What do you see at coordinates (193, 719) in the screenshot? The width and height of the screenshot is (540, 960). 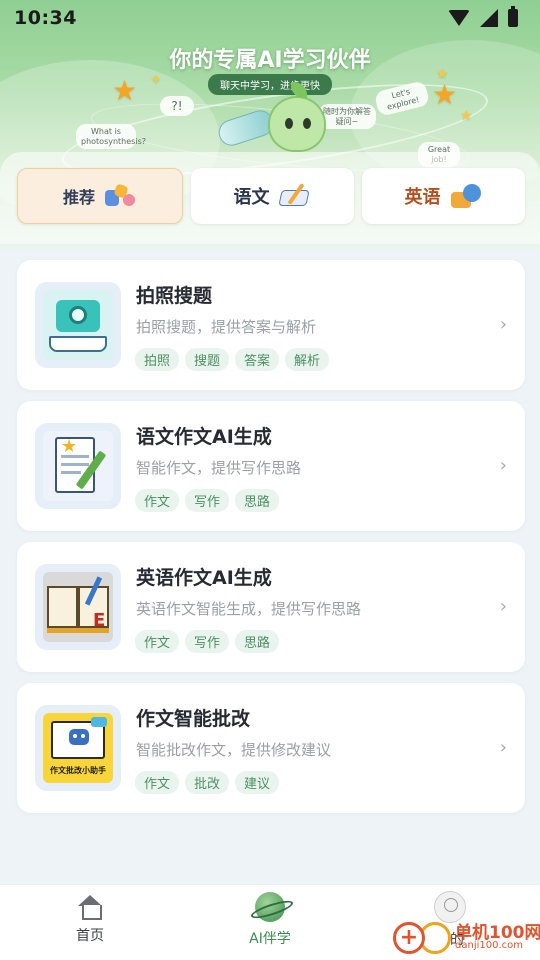 I see `card-title: 作文智能批改` at bounding box center [193, 719].